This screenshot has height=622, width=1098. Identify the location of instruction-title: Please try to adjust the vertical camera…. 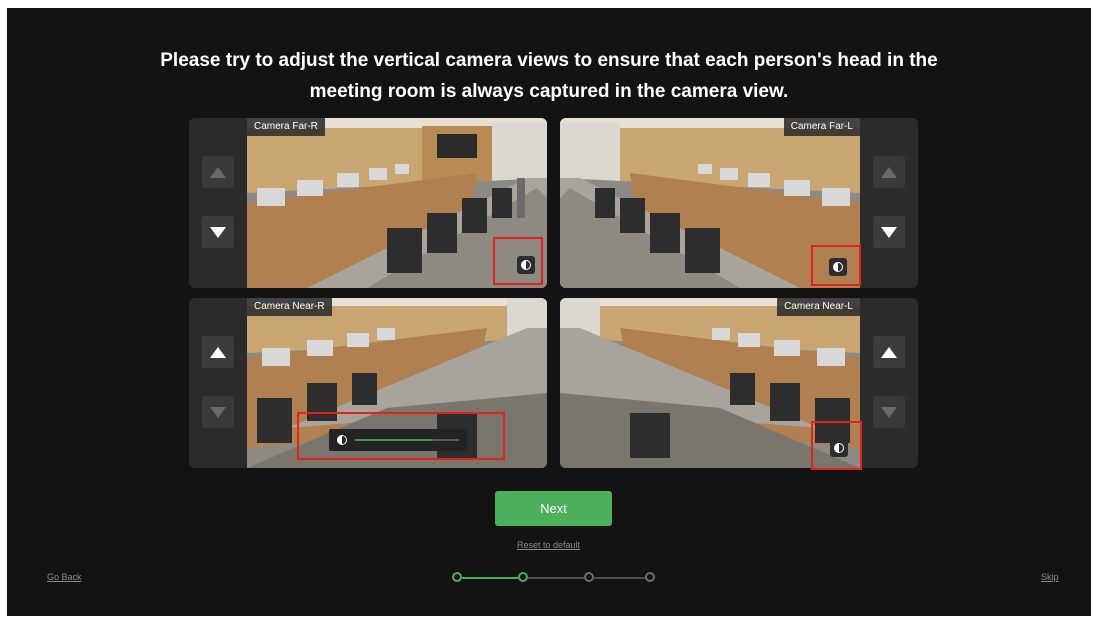
(549, 76).